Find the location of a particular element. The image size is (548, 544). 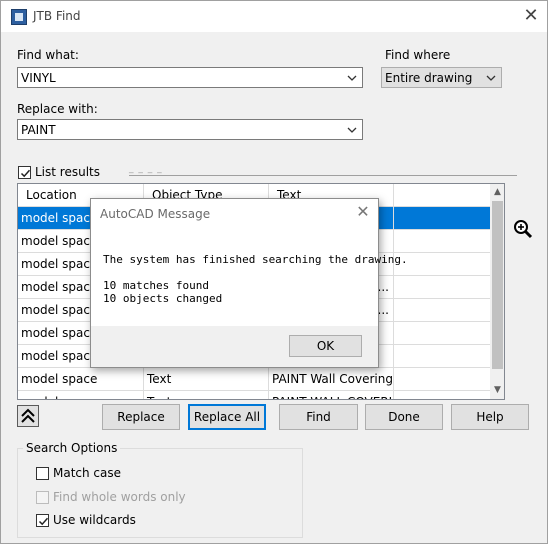

find-where-select: Entire drawing is located at coordinates (441, 77).